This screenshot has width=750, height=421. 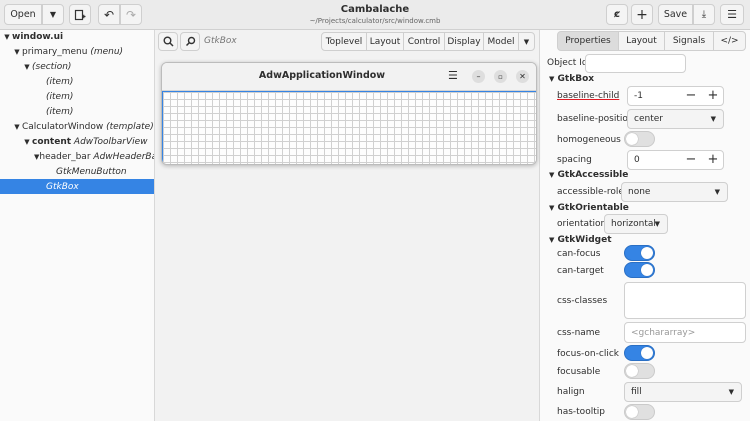 I want to click on section-gtkwidget: ▼ GtkWidget, so click(x=580, y=240).